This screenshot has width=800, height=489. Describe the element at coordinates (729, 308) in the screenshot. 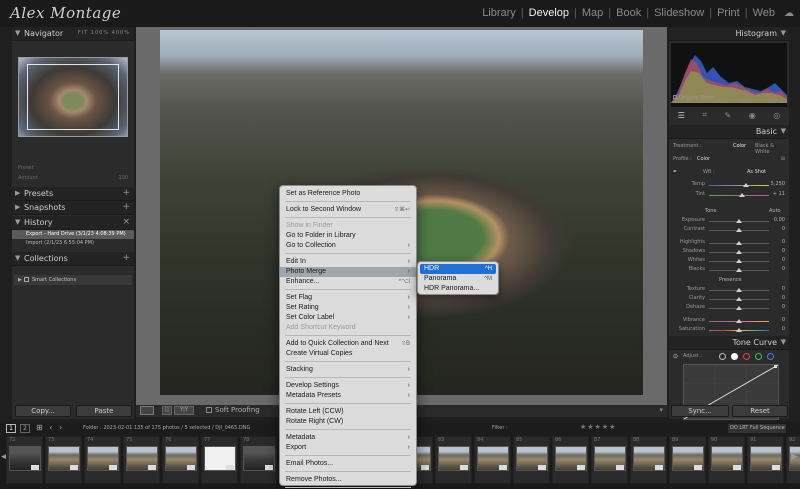

I see `slider-dehaze: Dehaze 0` at that location.